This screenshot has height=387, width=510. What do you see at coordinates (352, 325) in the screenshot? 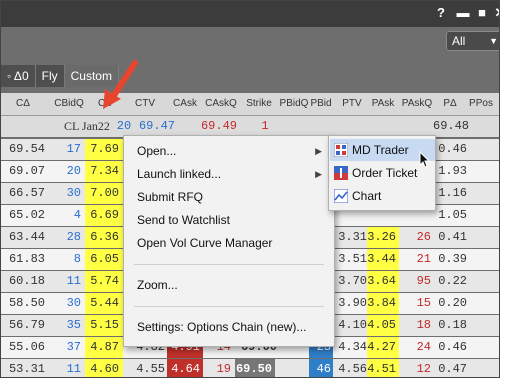
I see `ptv-cell: 4.10` at bounding box center [352, 325].